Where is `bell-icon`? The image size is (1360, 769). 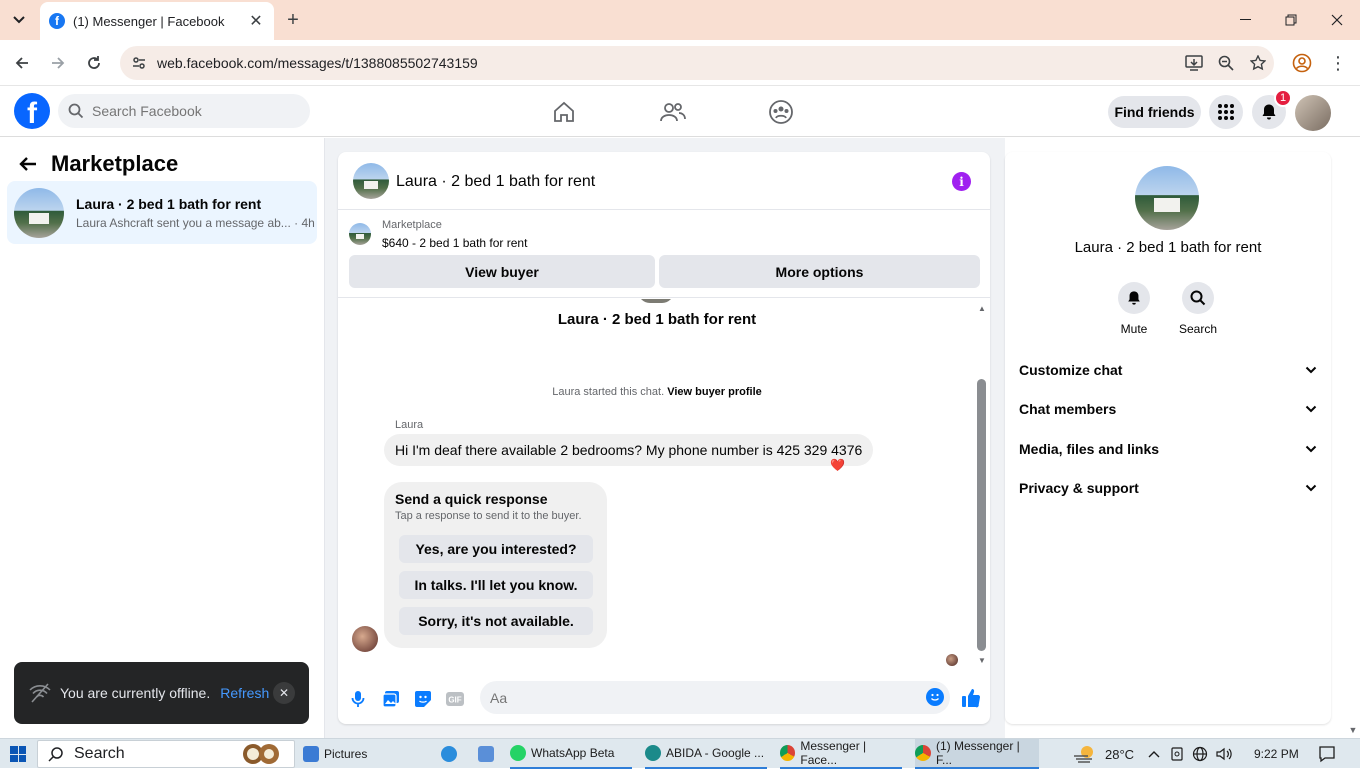 bell-icon is located at coordinates (1134, 298).